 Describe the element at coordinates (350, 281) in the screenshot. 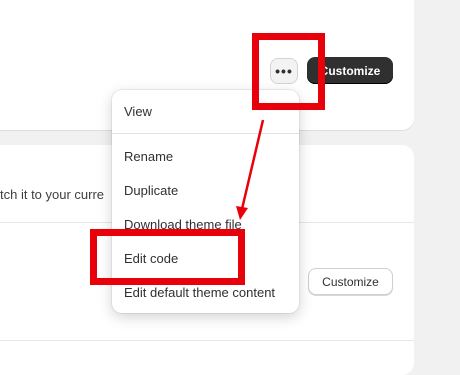

I see `customize-button-secondary: Customize` at that location.